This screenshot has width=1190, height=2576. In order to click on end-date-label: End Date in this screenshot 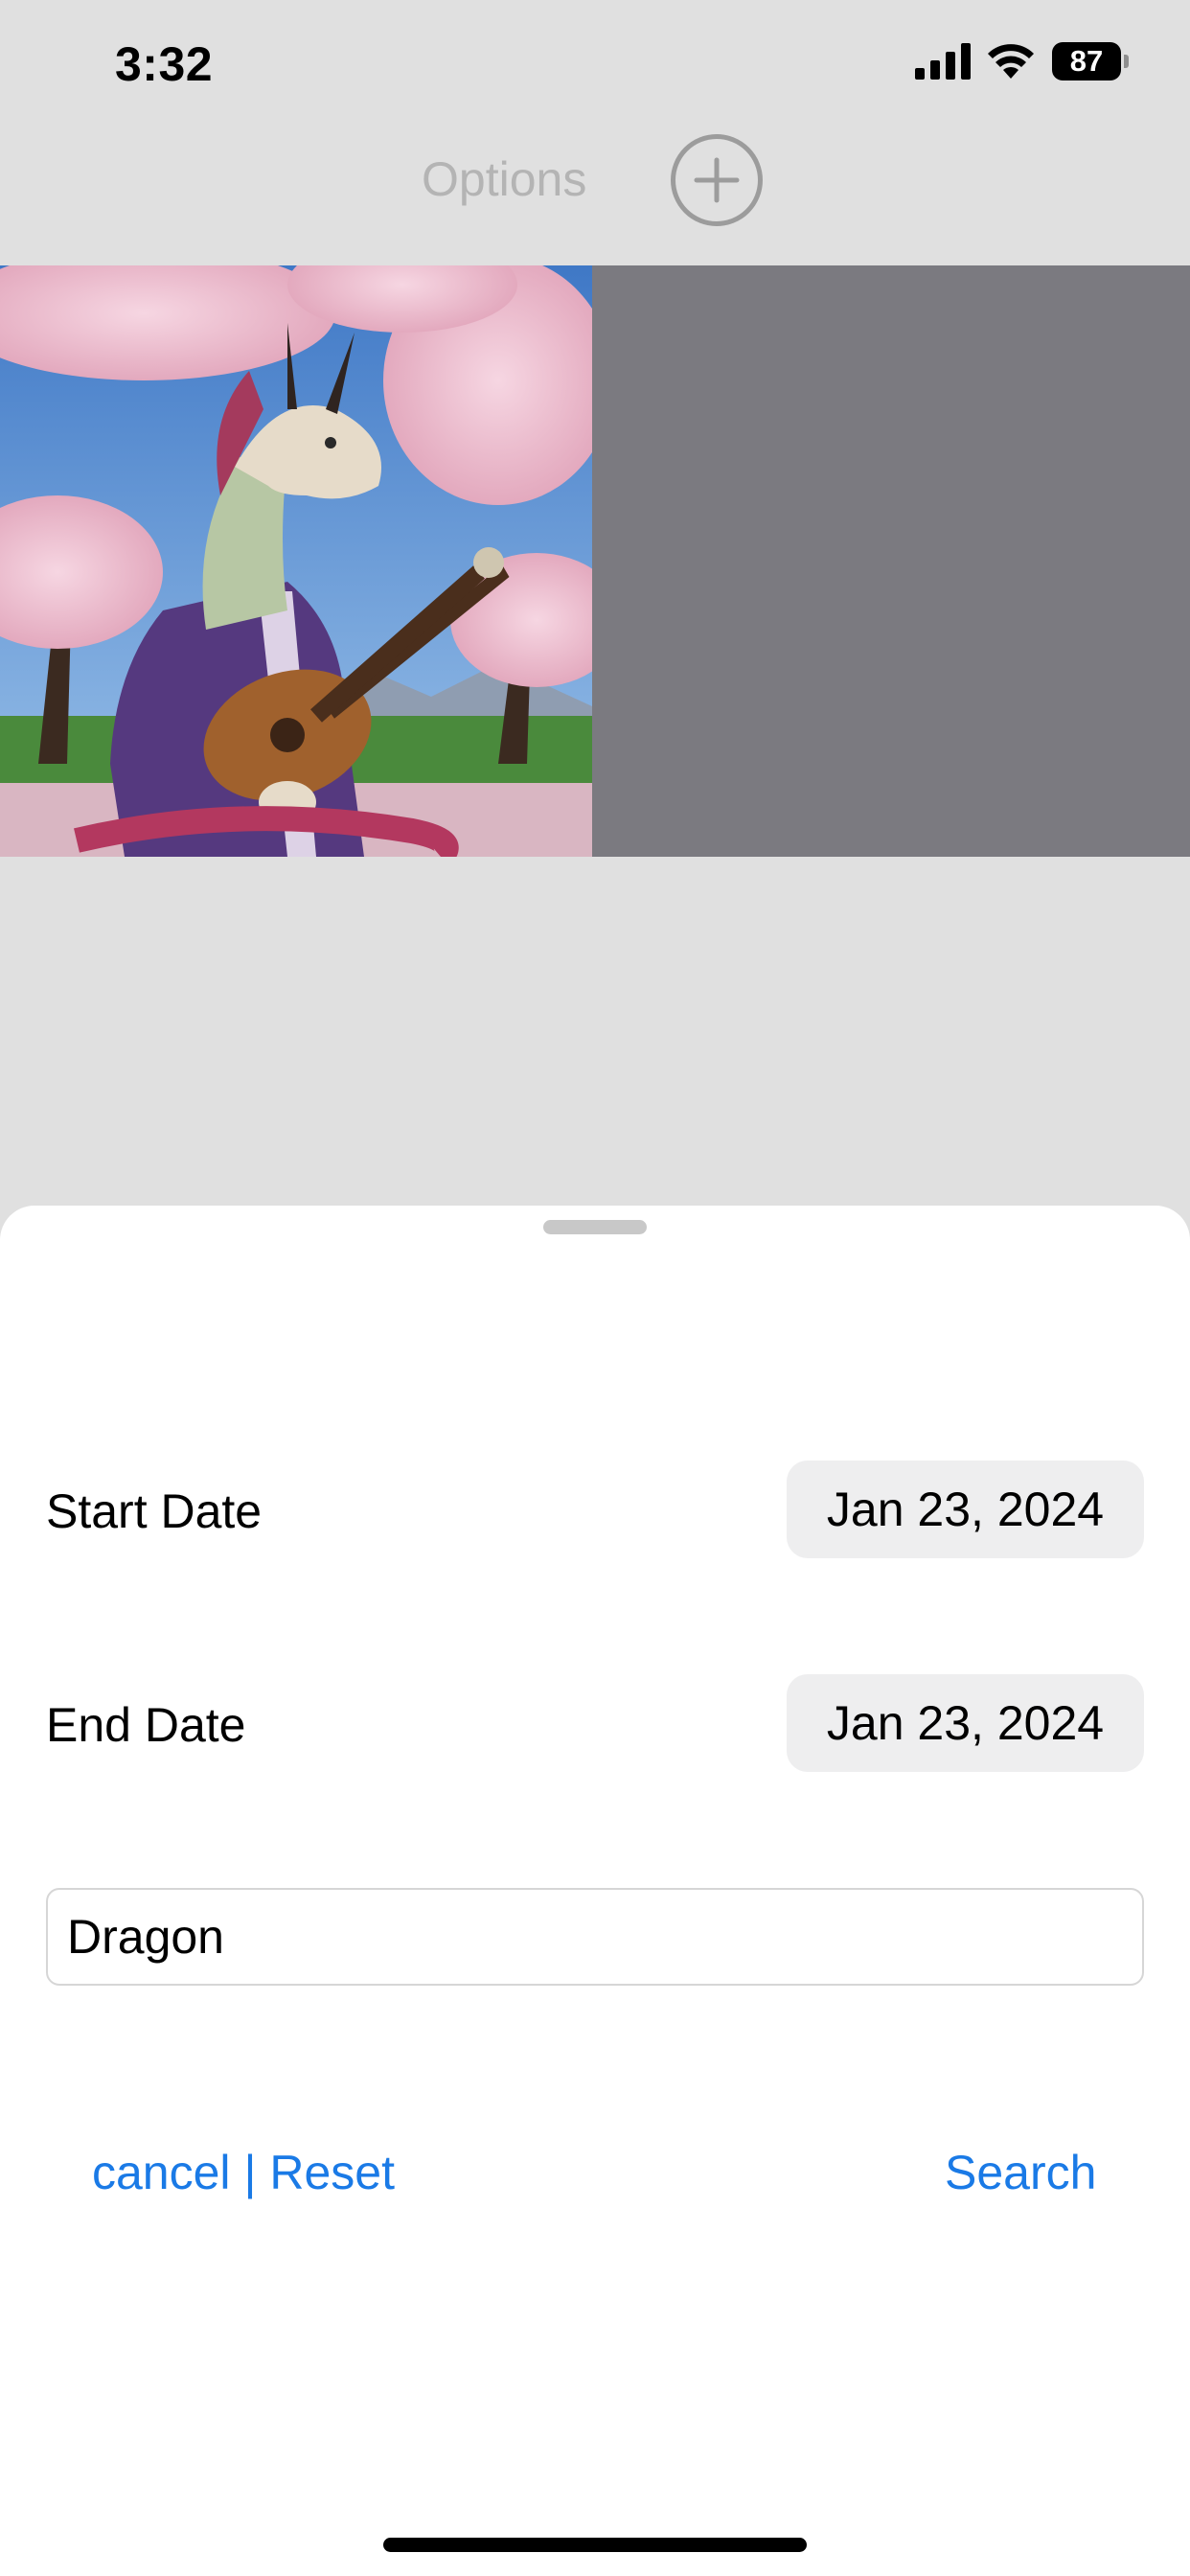, I will do `click(146, 1725)`.